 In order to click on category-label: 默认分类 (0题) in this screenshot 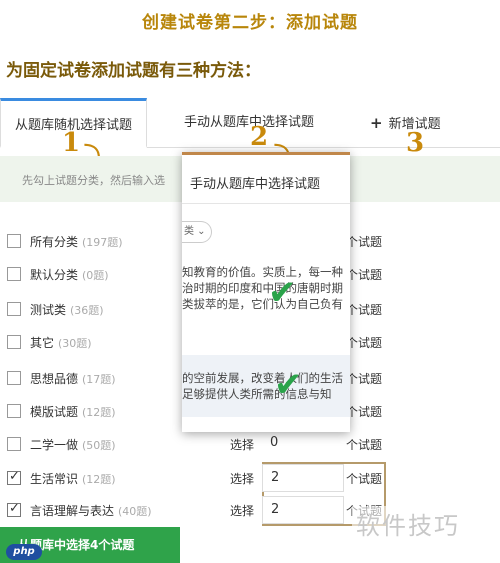, I will do `click(69, 275)`.